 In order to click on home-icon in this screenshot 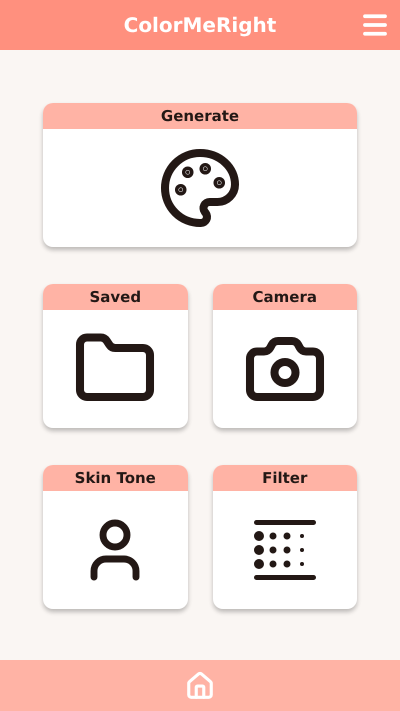, I will do `click(200, 685)`.